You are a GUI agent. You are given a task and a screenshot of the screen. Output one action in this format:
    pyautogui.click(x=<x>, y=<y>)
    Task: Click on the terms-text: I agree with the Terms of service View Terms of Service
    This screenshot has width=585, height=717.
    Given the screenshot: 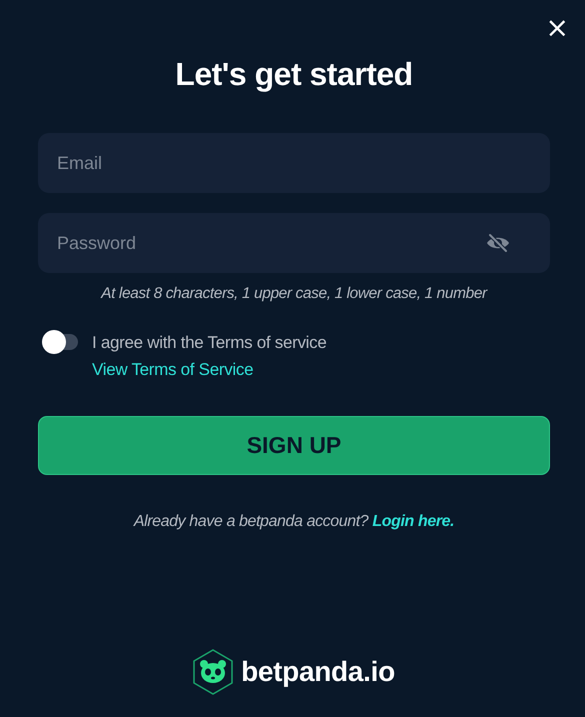 What is the action you would take?
    pyautogui.click(x=210, y=356)
    